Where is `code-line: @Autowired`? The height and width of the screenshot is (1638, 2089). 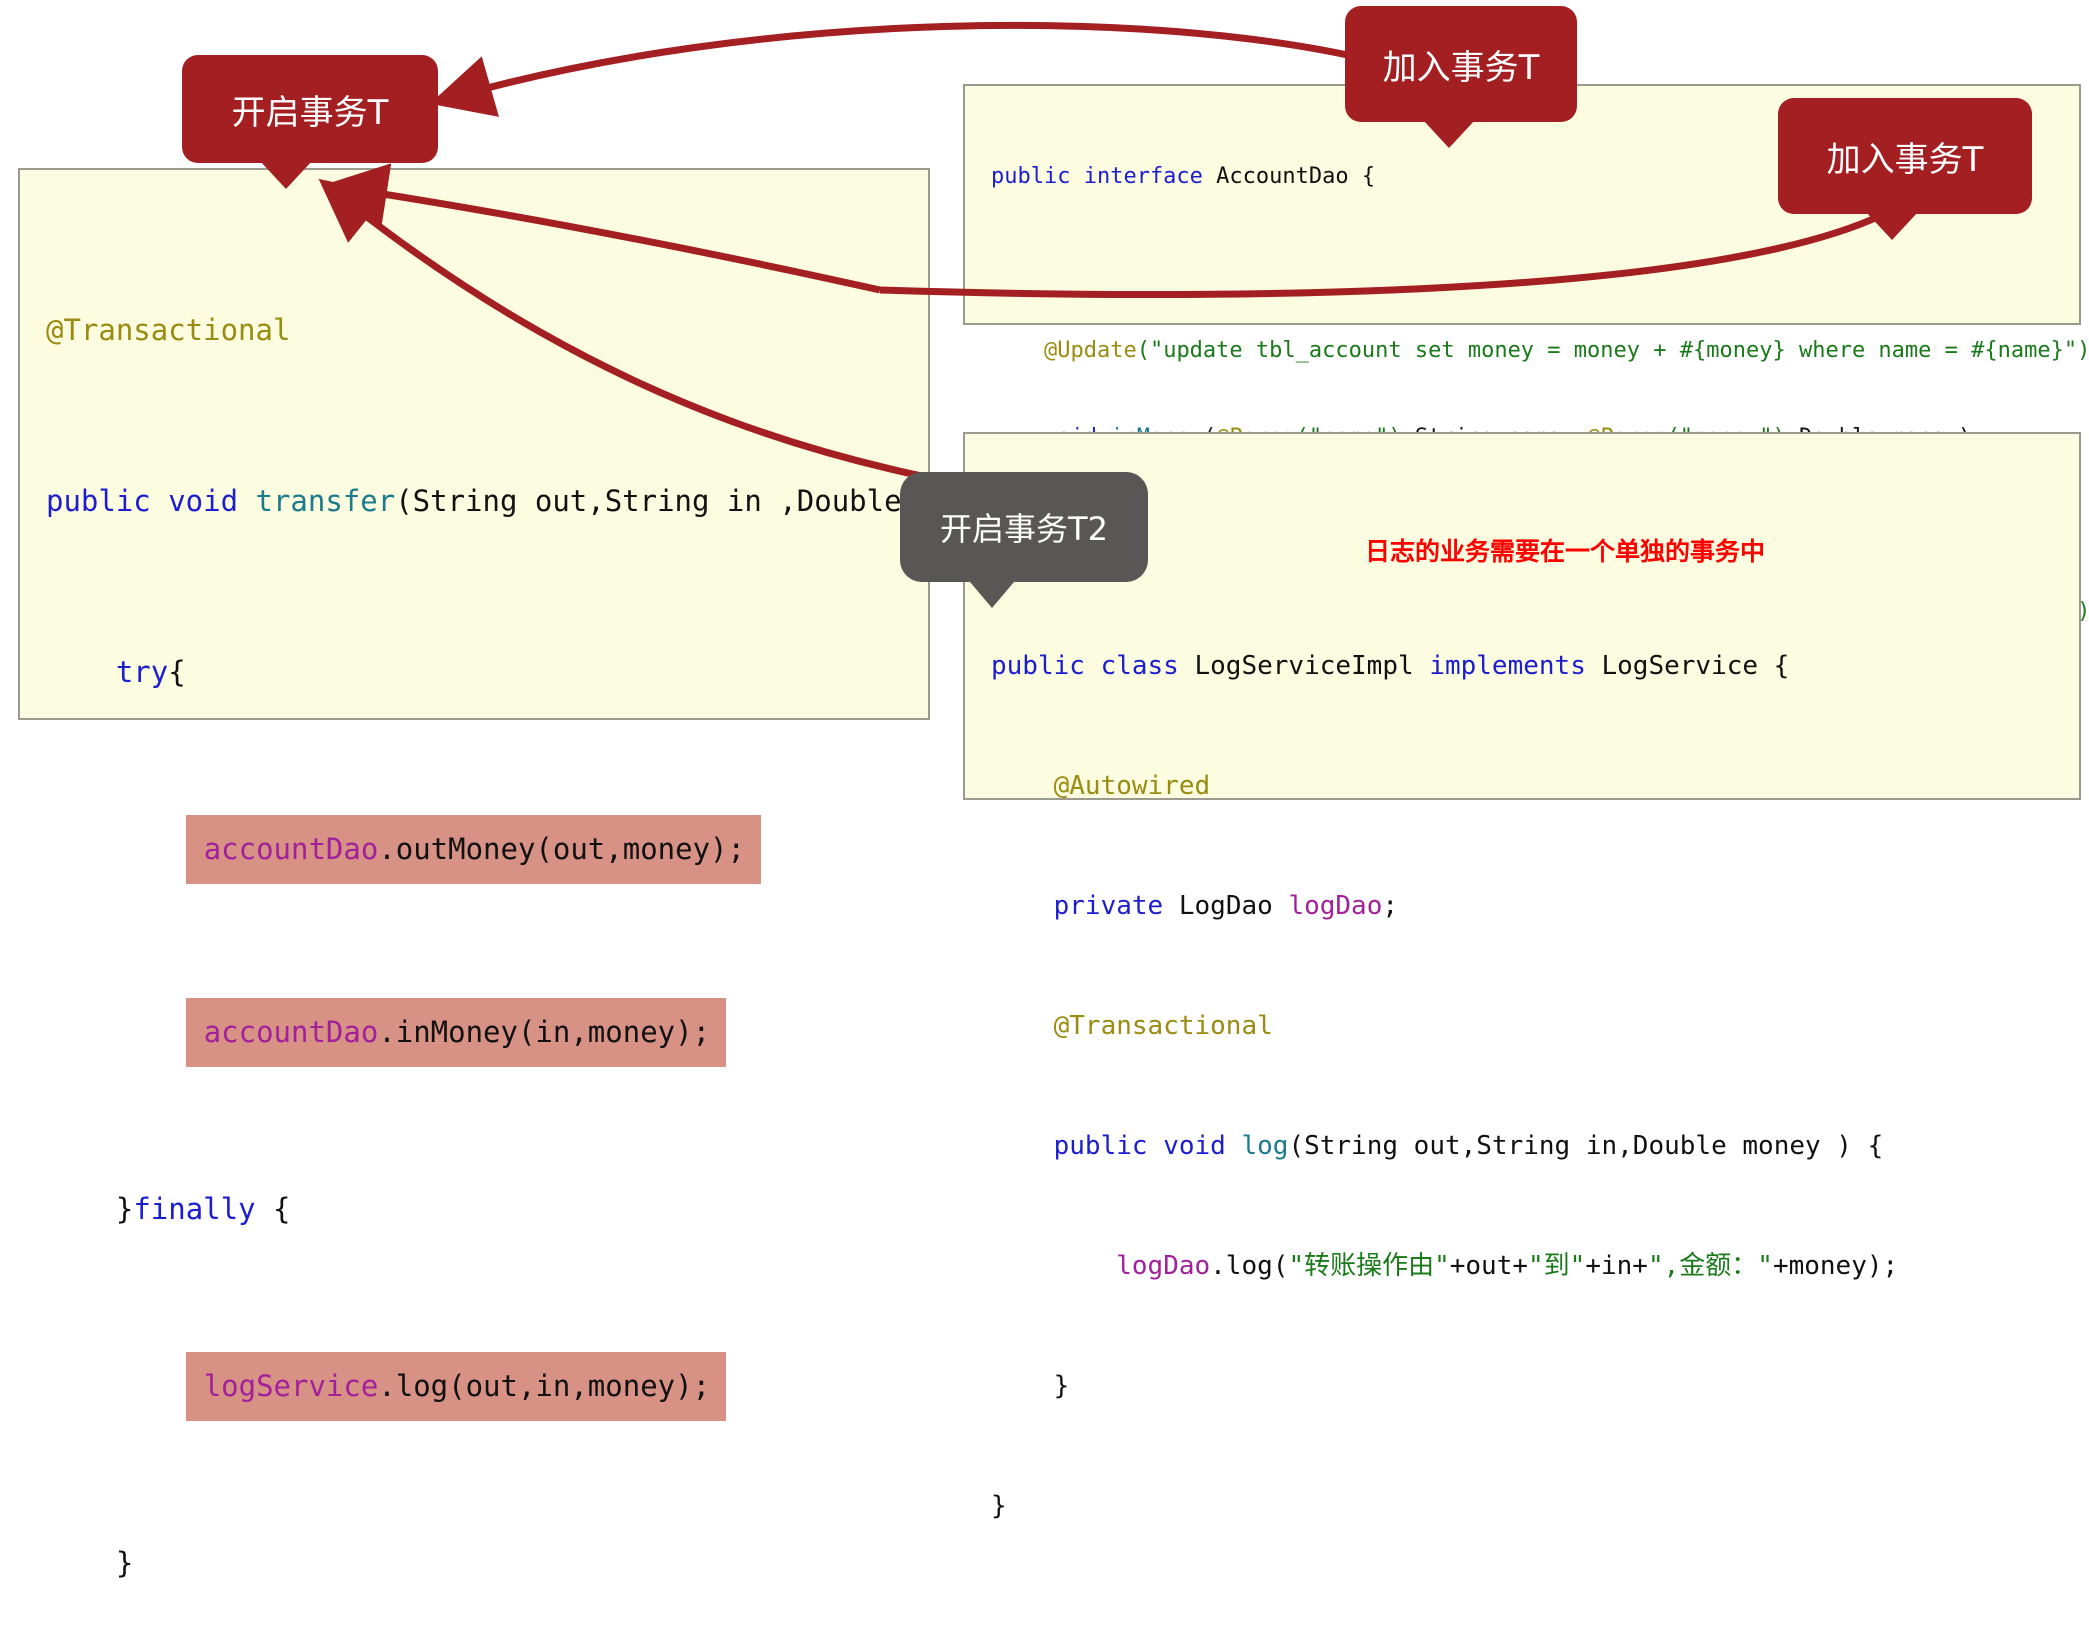 code-line: @Autowired is located at coordinates (1535, 786).